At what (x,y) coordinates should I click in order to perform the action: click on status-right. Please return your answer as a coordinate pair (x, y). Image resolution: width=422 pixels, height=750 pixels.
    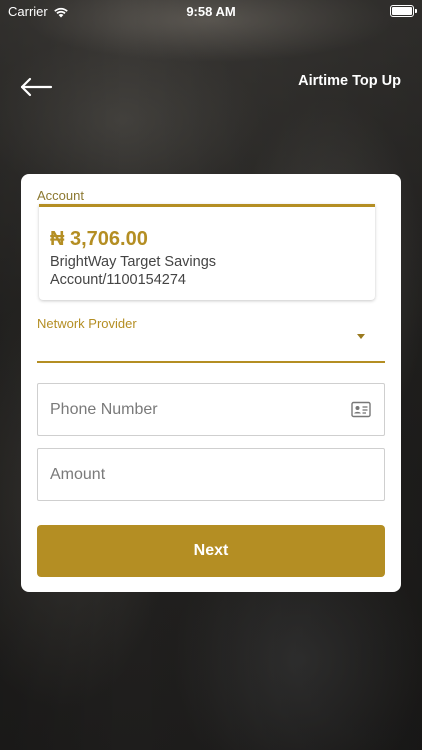
    Looking at the image, I should click on (403, 11).